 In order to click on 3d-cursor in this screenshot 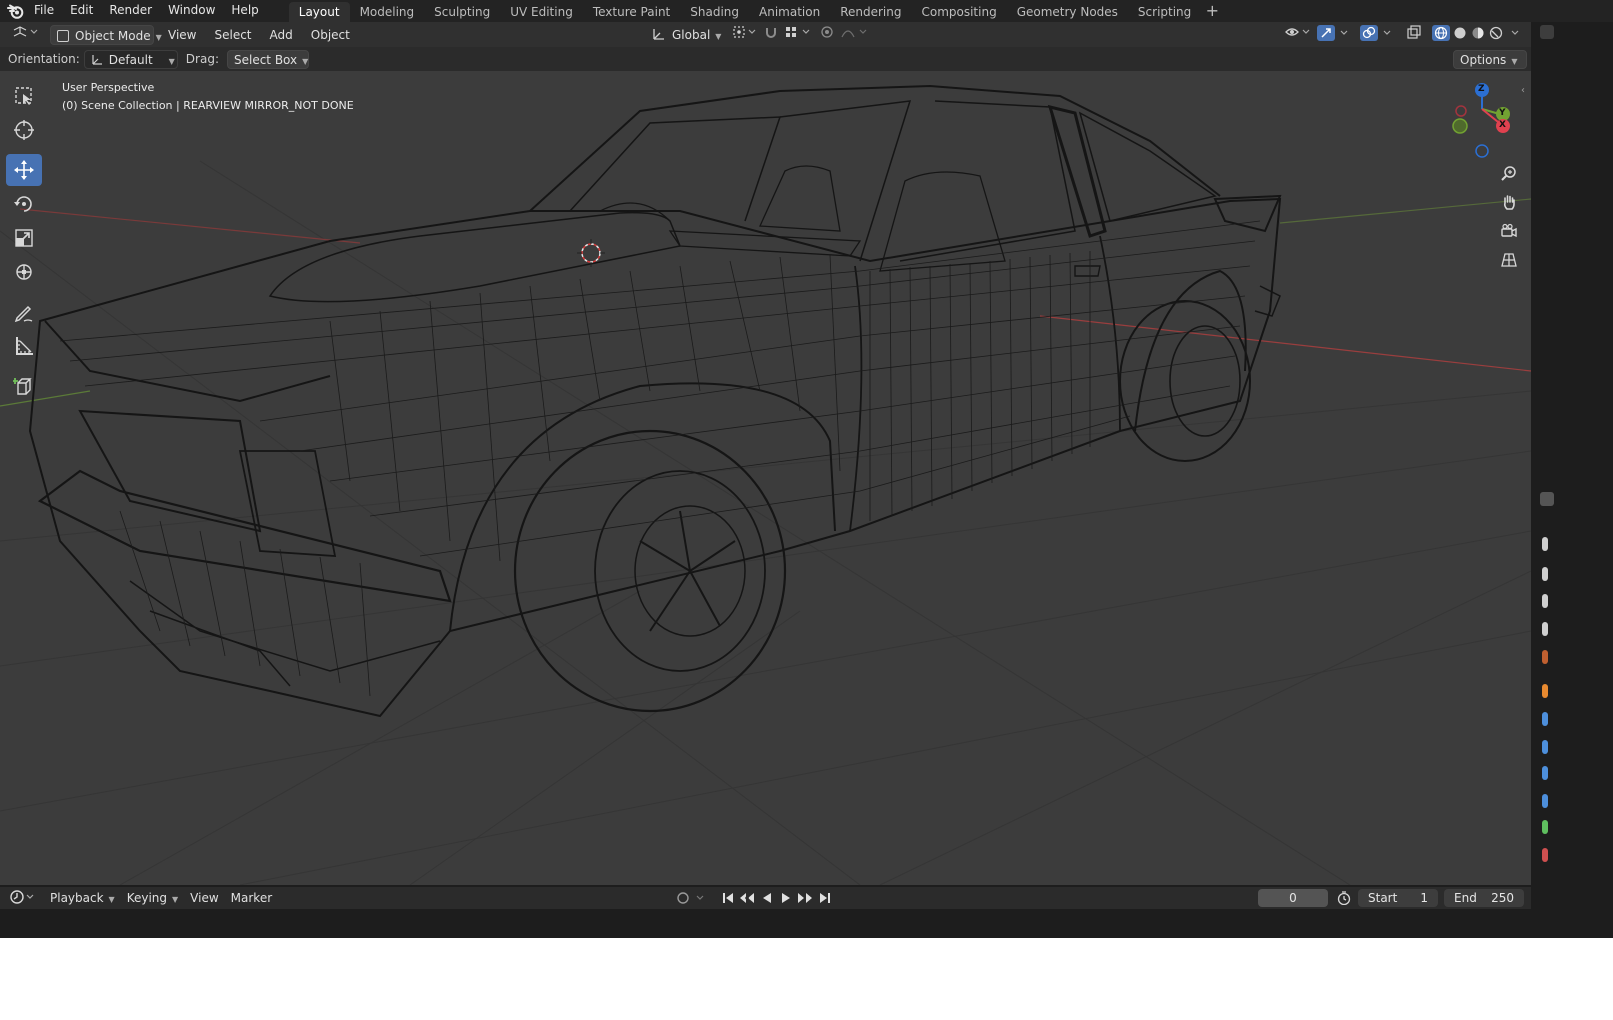, I will do `click(591, 253)`.